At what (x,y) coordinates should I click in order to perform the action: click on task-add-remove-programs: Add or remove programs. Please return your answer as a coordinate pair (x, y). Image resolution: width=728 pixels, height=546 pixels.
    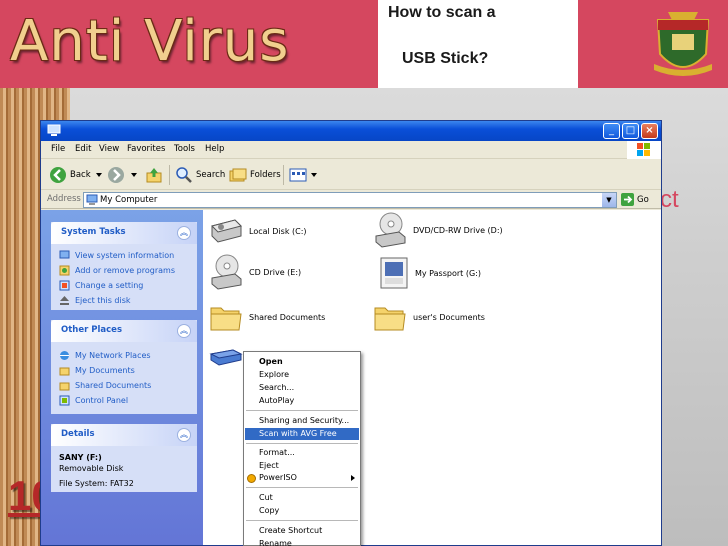
    Looking at the image, I should click on (124, 270).